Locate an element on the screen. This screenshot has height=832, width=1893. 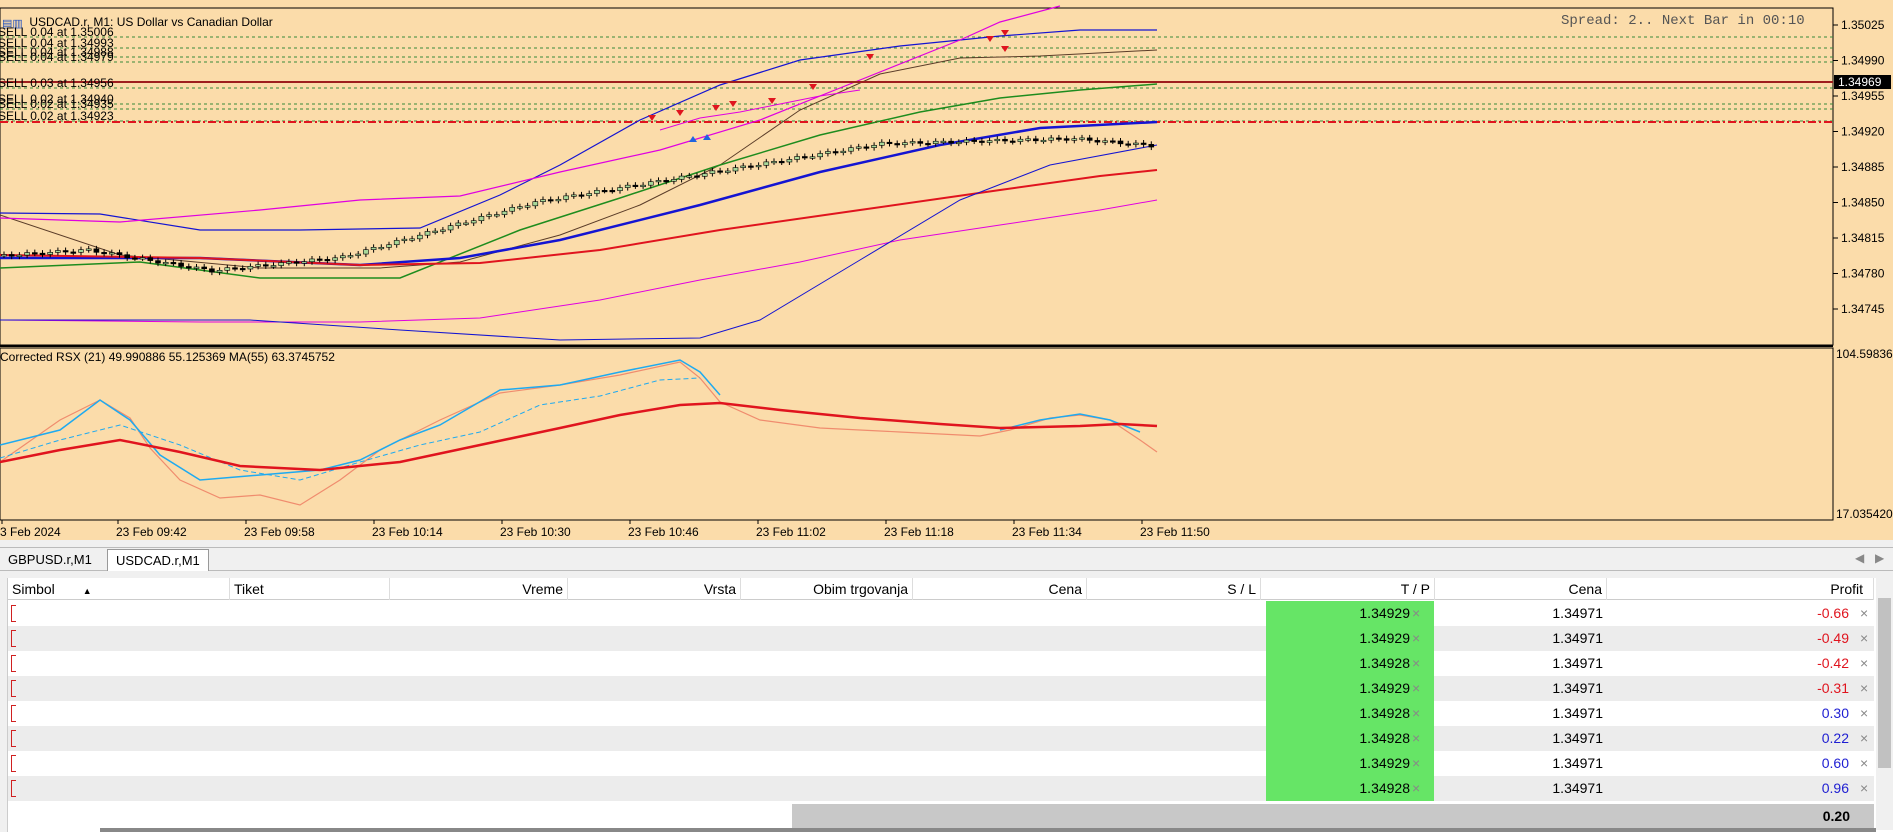
col-profit: Profit is located at coordinates (1740, 589).